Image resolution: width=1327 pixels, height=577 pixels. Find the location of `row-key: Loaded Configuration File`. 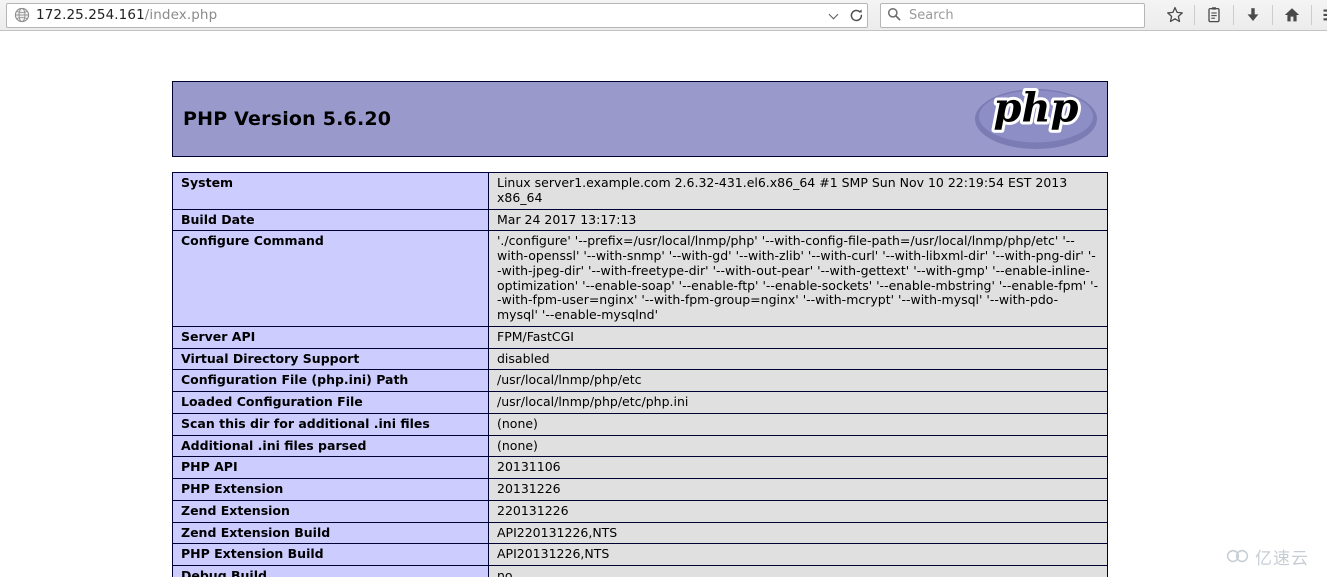

row-key: Loaded Configuration File is located at coordinates (330, 402).